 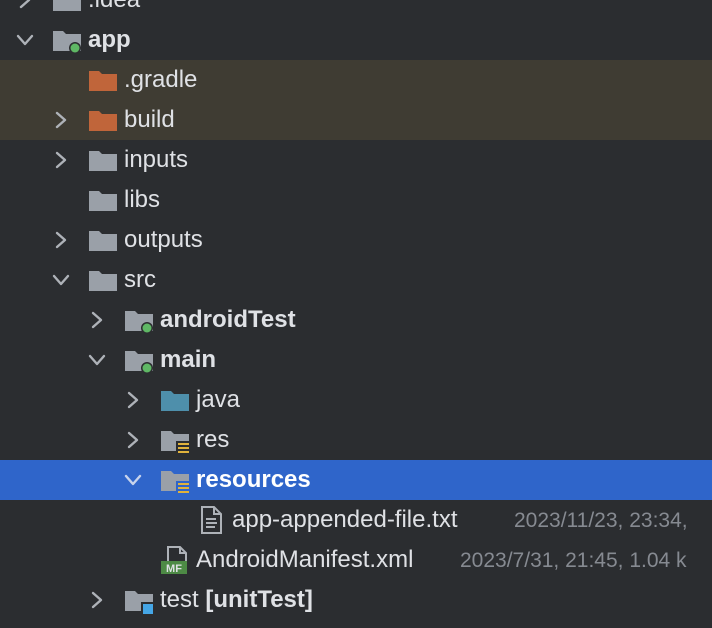 What do you see at coordinates (356, 480) in the screenshot?
I see `tree-item-resources: resources` at bounding box center [356, 480].